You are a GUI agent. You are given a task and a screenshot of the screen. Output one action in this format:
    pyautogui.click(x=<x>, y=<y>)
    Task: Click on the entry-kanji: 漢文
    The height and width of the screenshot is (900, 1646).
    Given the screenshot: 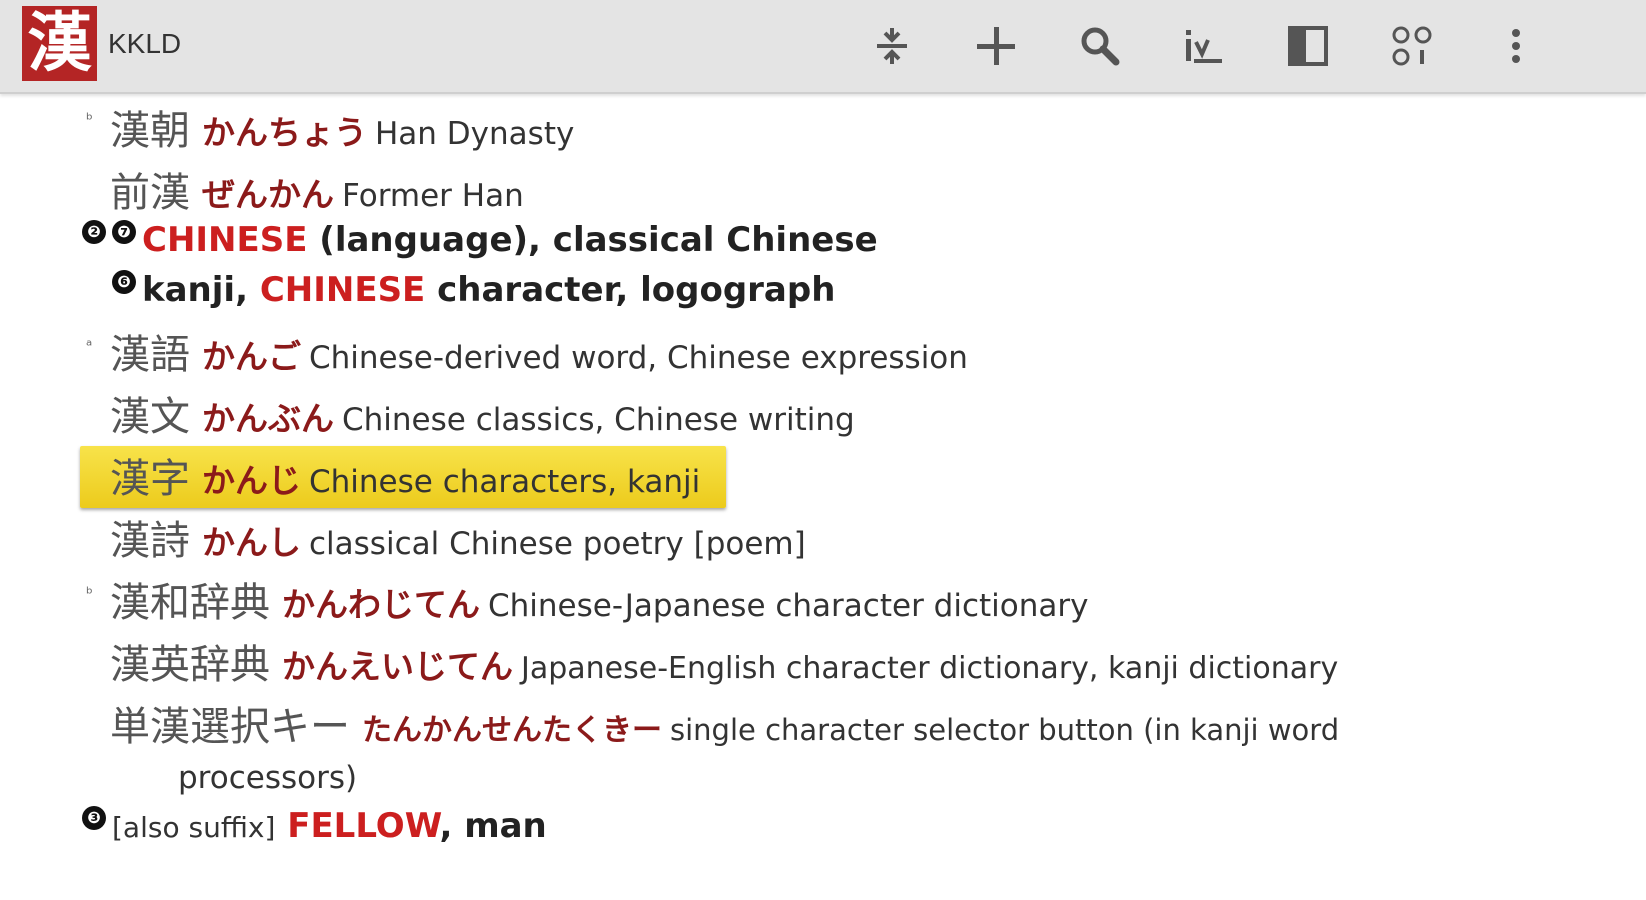 What is the action you would take?
    pyautogui.click(x=150, y=417)
    